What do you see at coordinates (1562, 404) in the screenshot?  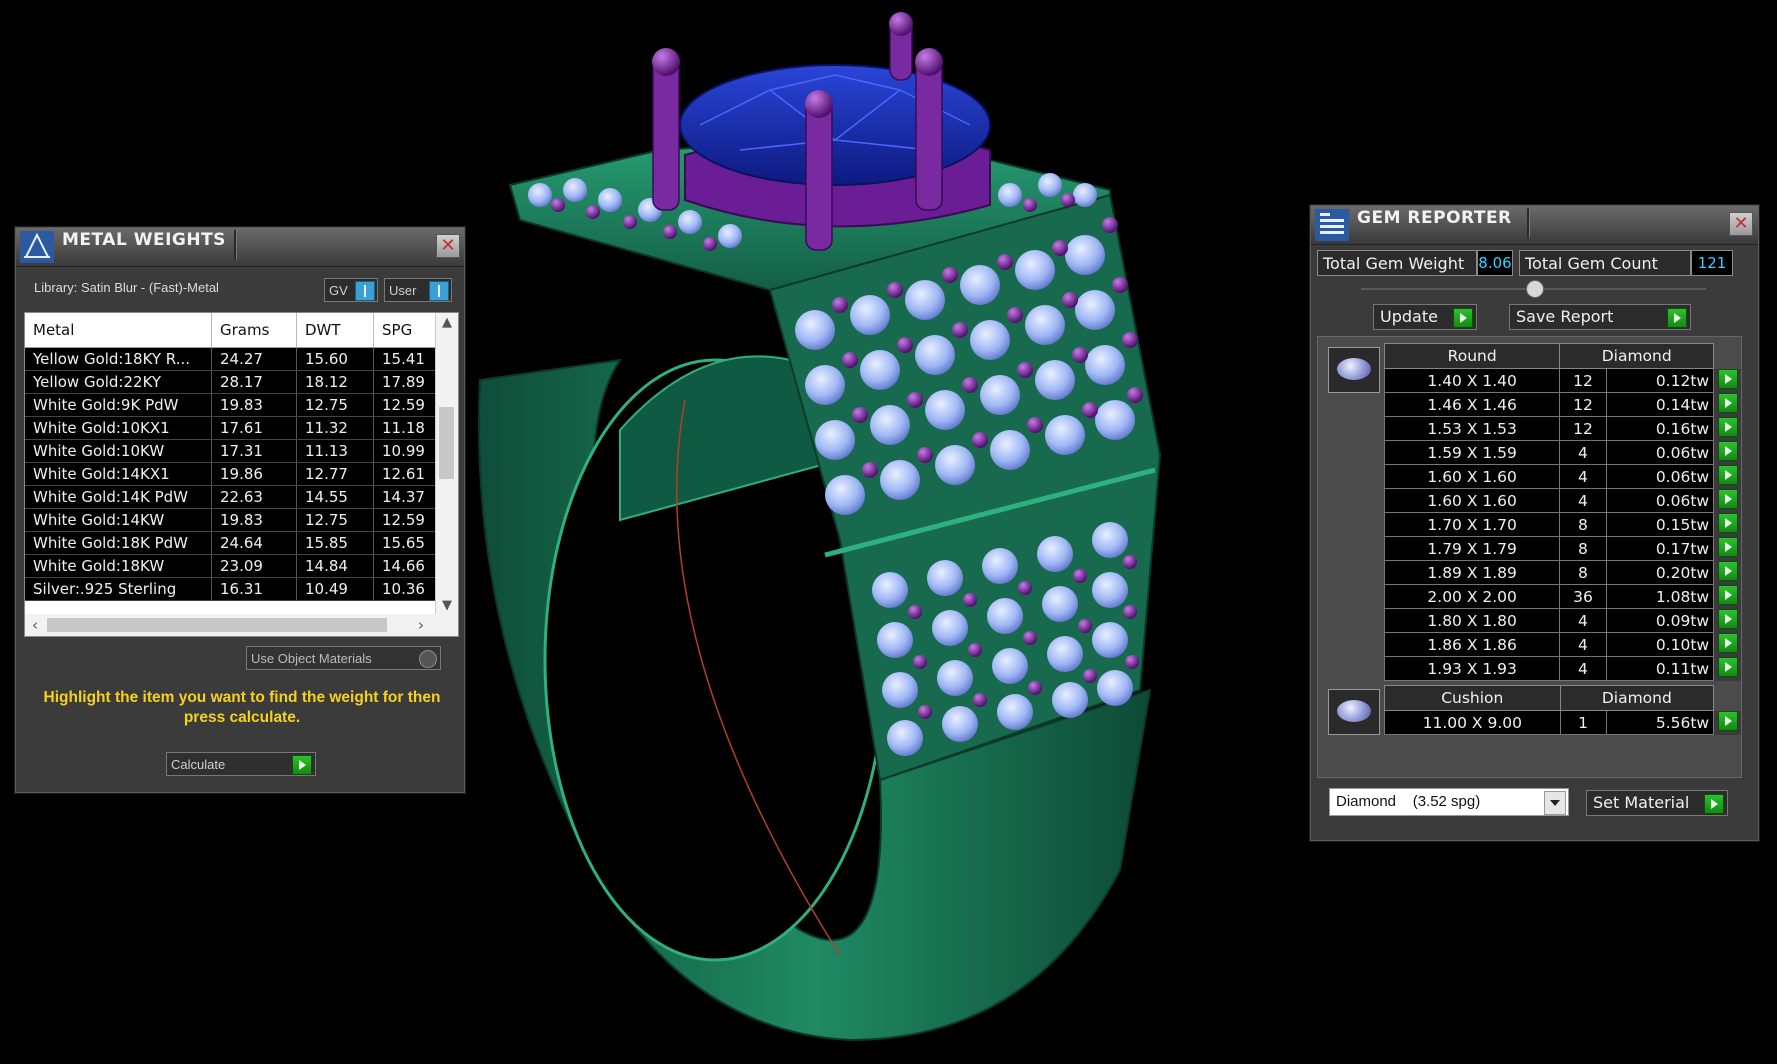 I see `gem-row: 1.46 X 1.46 12 0.14tw` at bounding box center [1562, 404].